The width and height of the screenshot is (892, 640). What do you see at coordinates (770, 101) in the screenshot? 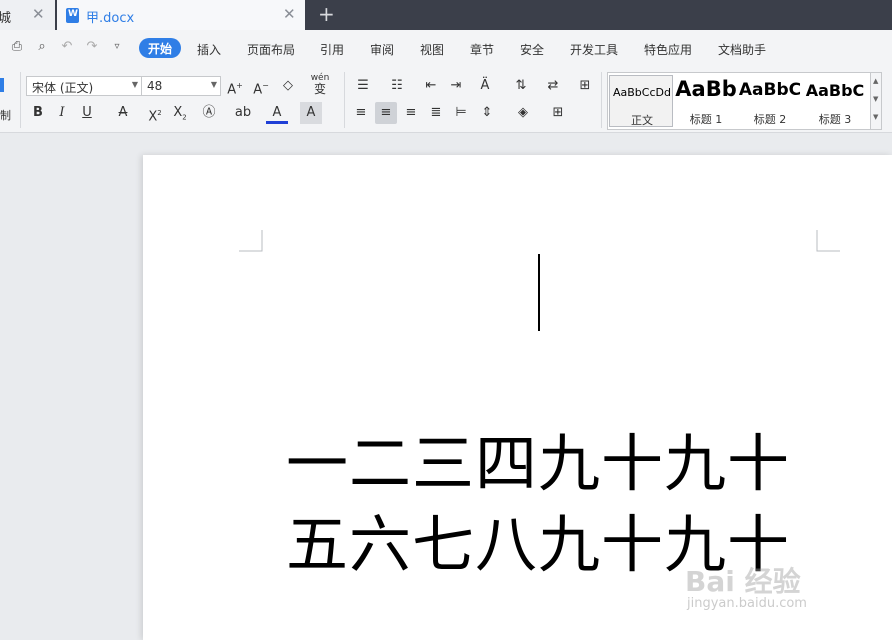
I see `style-heading-2: AaBbC 标题 2` at bounding box center [770, 101].